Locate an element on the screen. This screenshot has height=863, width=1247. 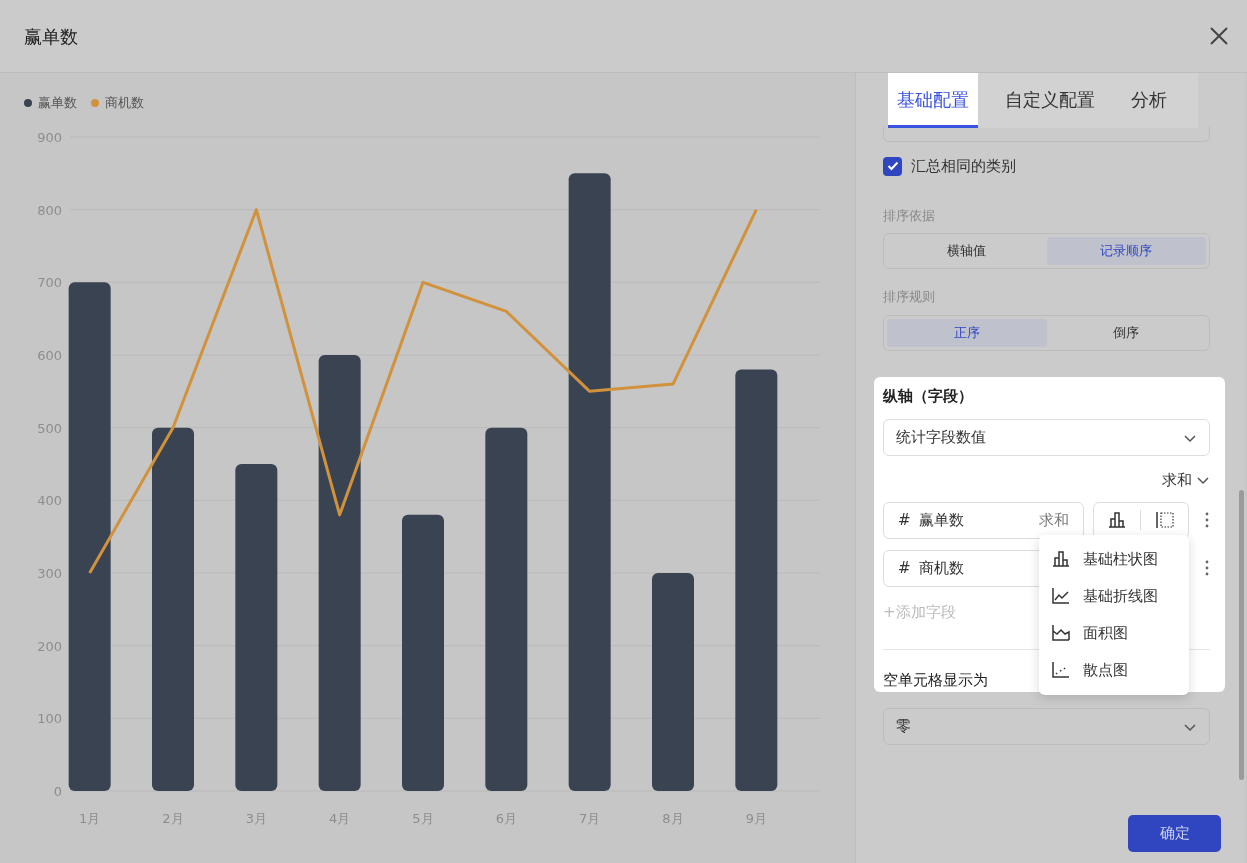
close-icon is located at coordinates (1219, 36).